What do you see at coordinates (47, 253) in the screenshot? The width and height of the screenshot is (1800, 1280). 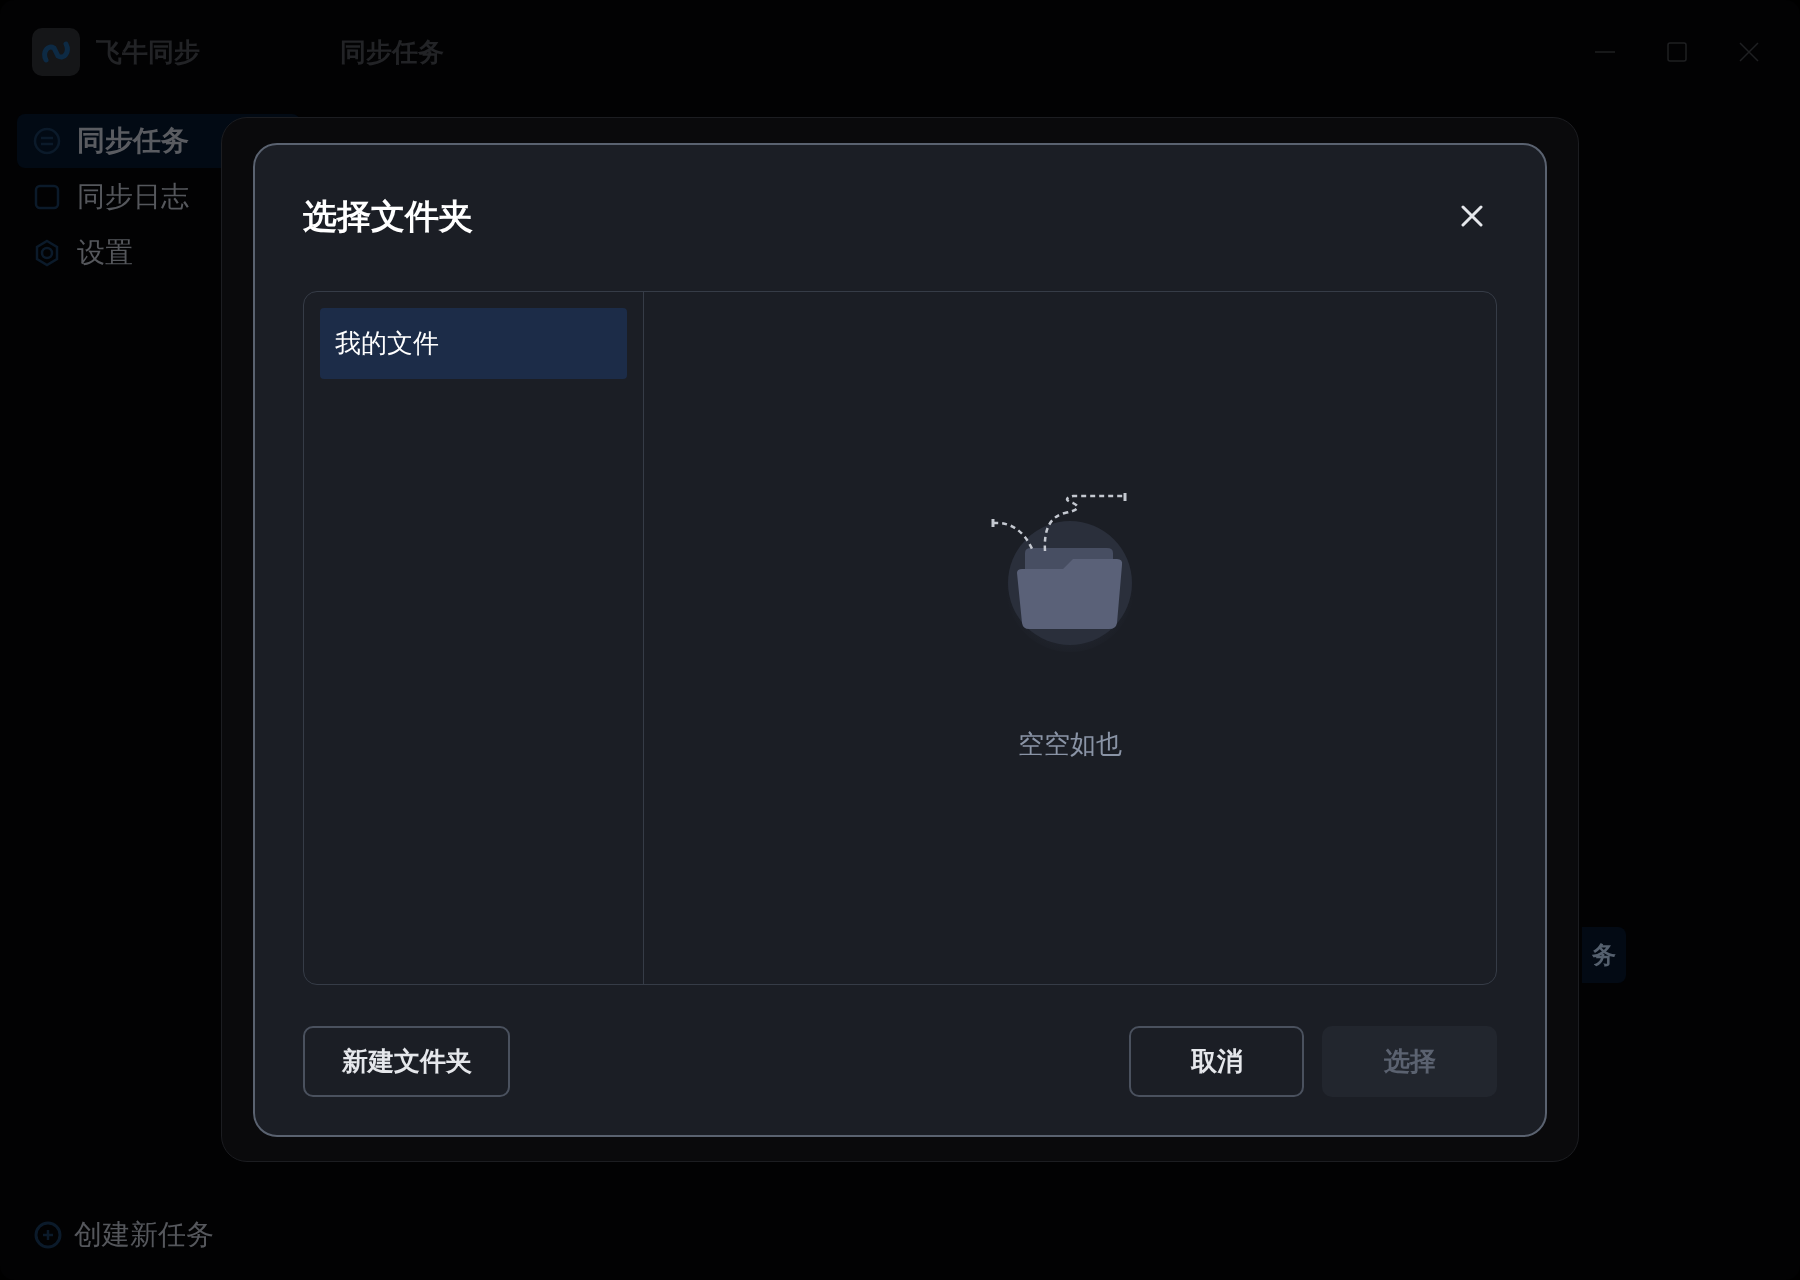 I see `settings-icon` at bounding box center [47, 253].